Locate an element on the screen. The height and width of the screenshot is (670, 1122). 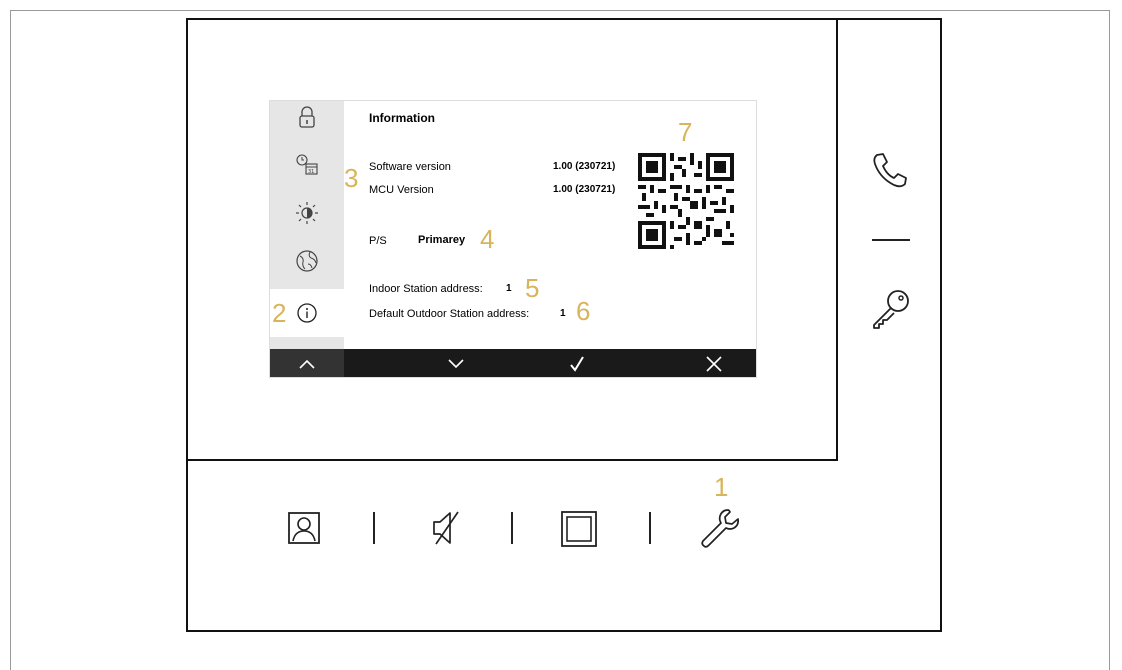
sidebar-item-unlock is located at coordinates (307, 121).